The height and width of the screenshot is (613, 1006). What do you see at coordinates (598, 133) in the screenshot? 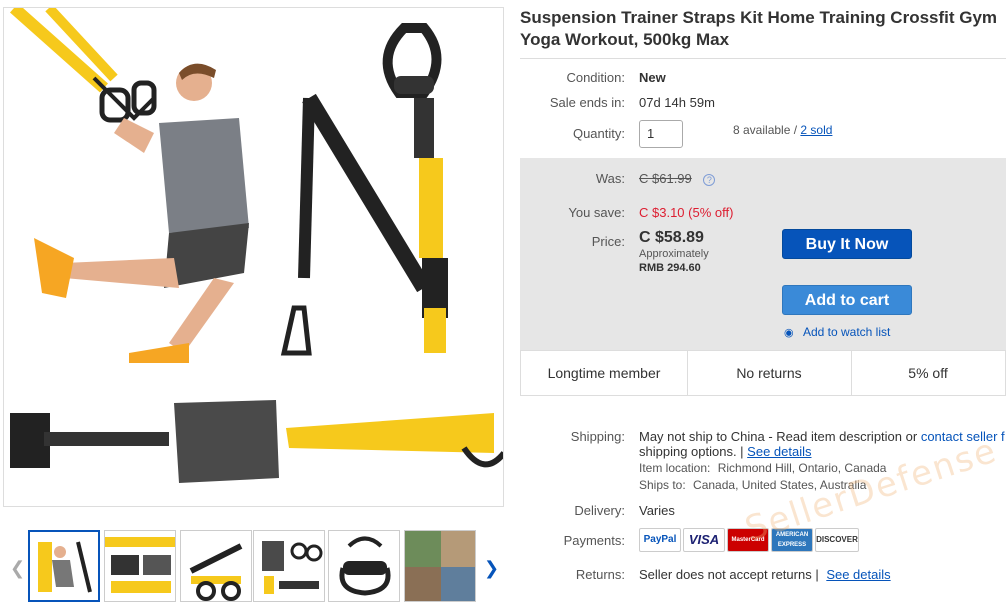
I see `quantity-label: Quantity:` at bounding box center [598, 133].